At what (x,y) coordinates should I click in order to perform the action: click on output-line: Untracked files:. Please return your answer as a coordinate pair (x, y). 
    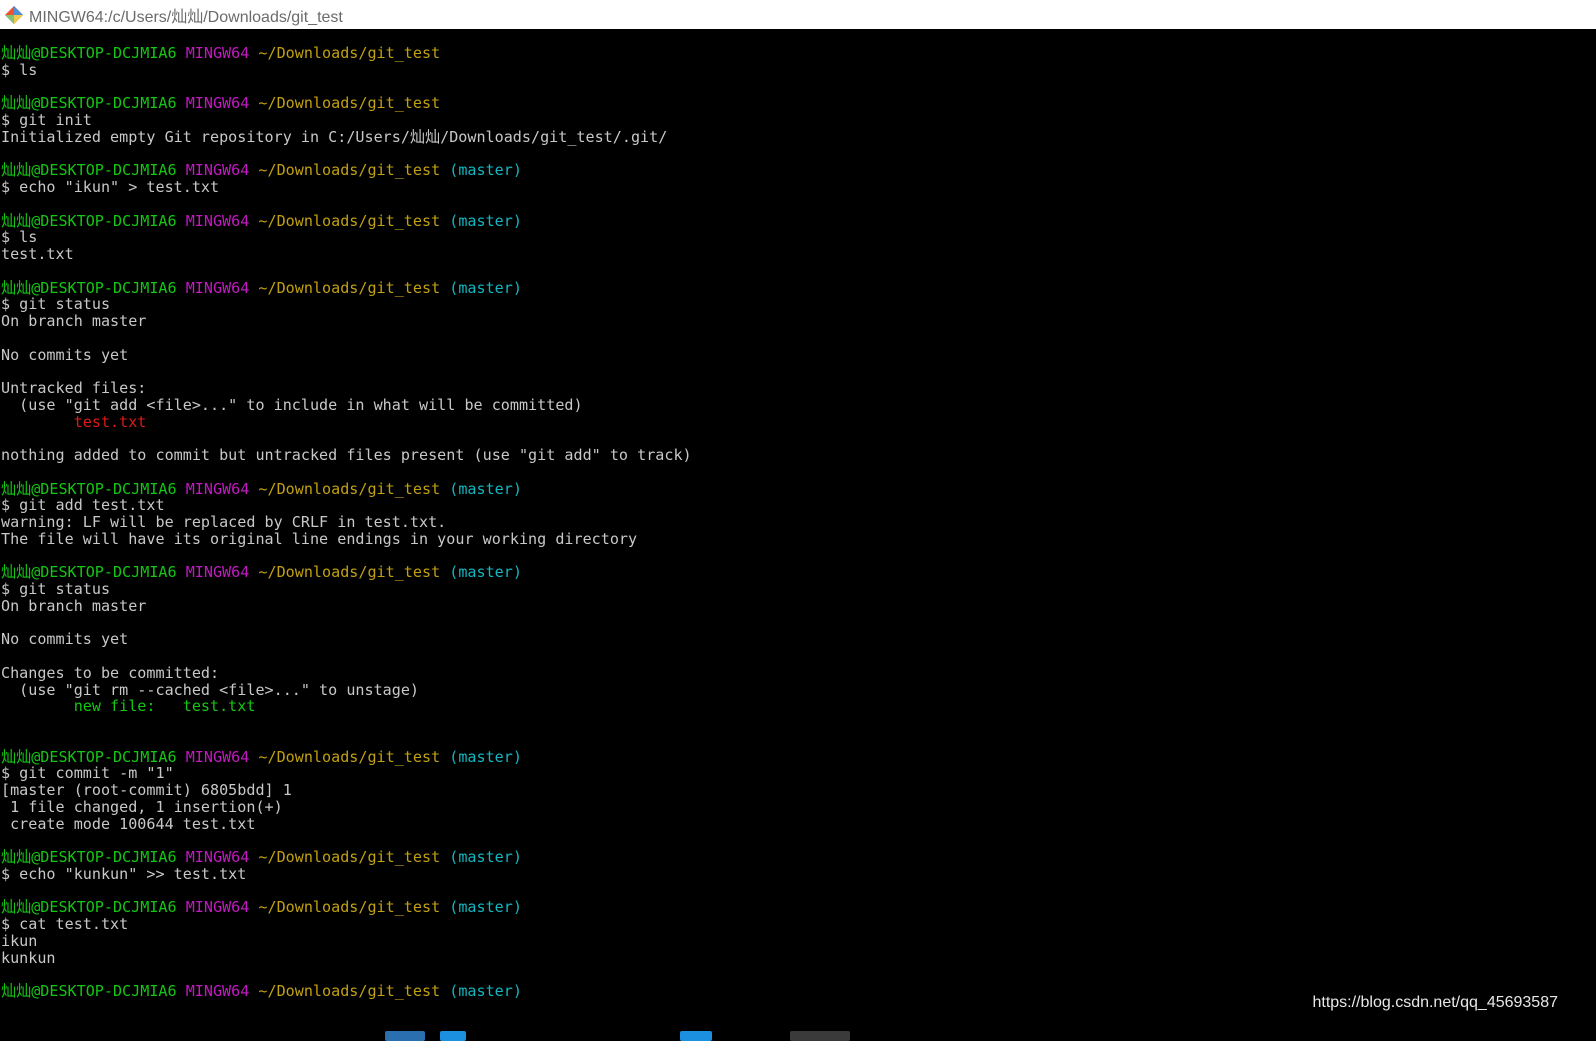
    Looking at the image, I should click on (74, 388).